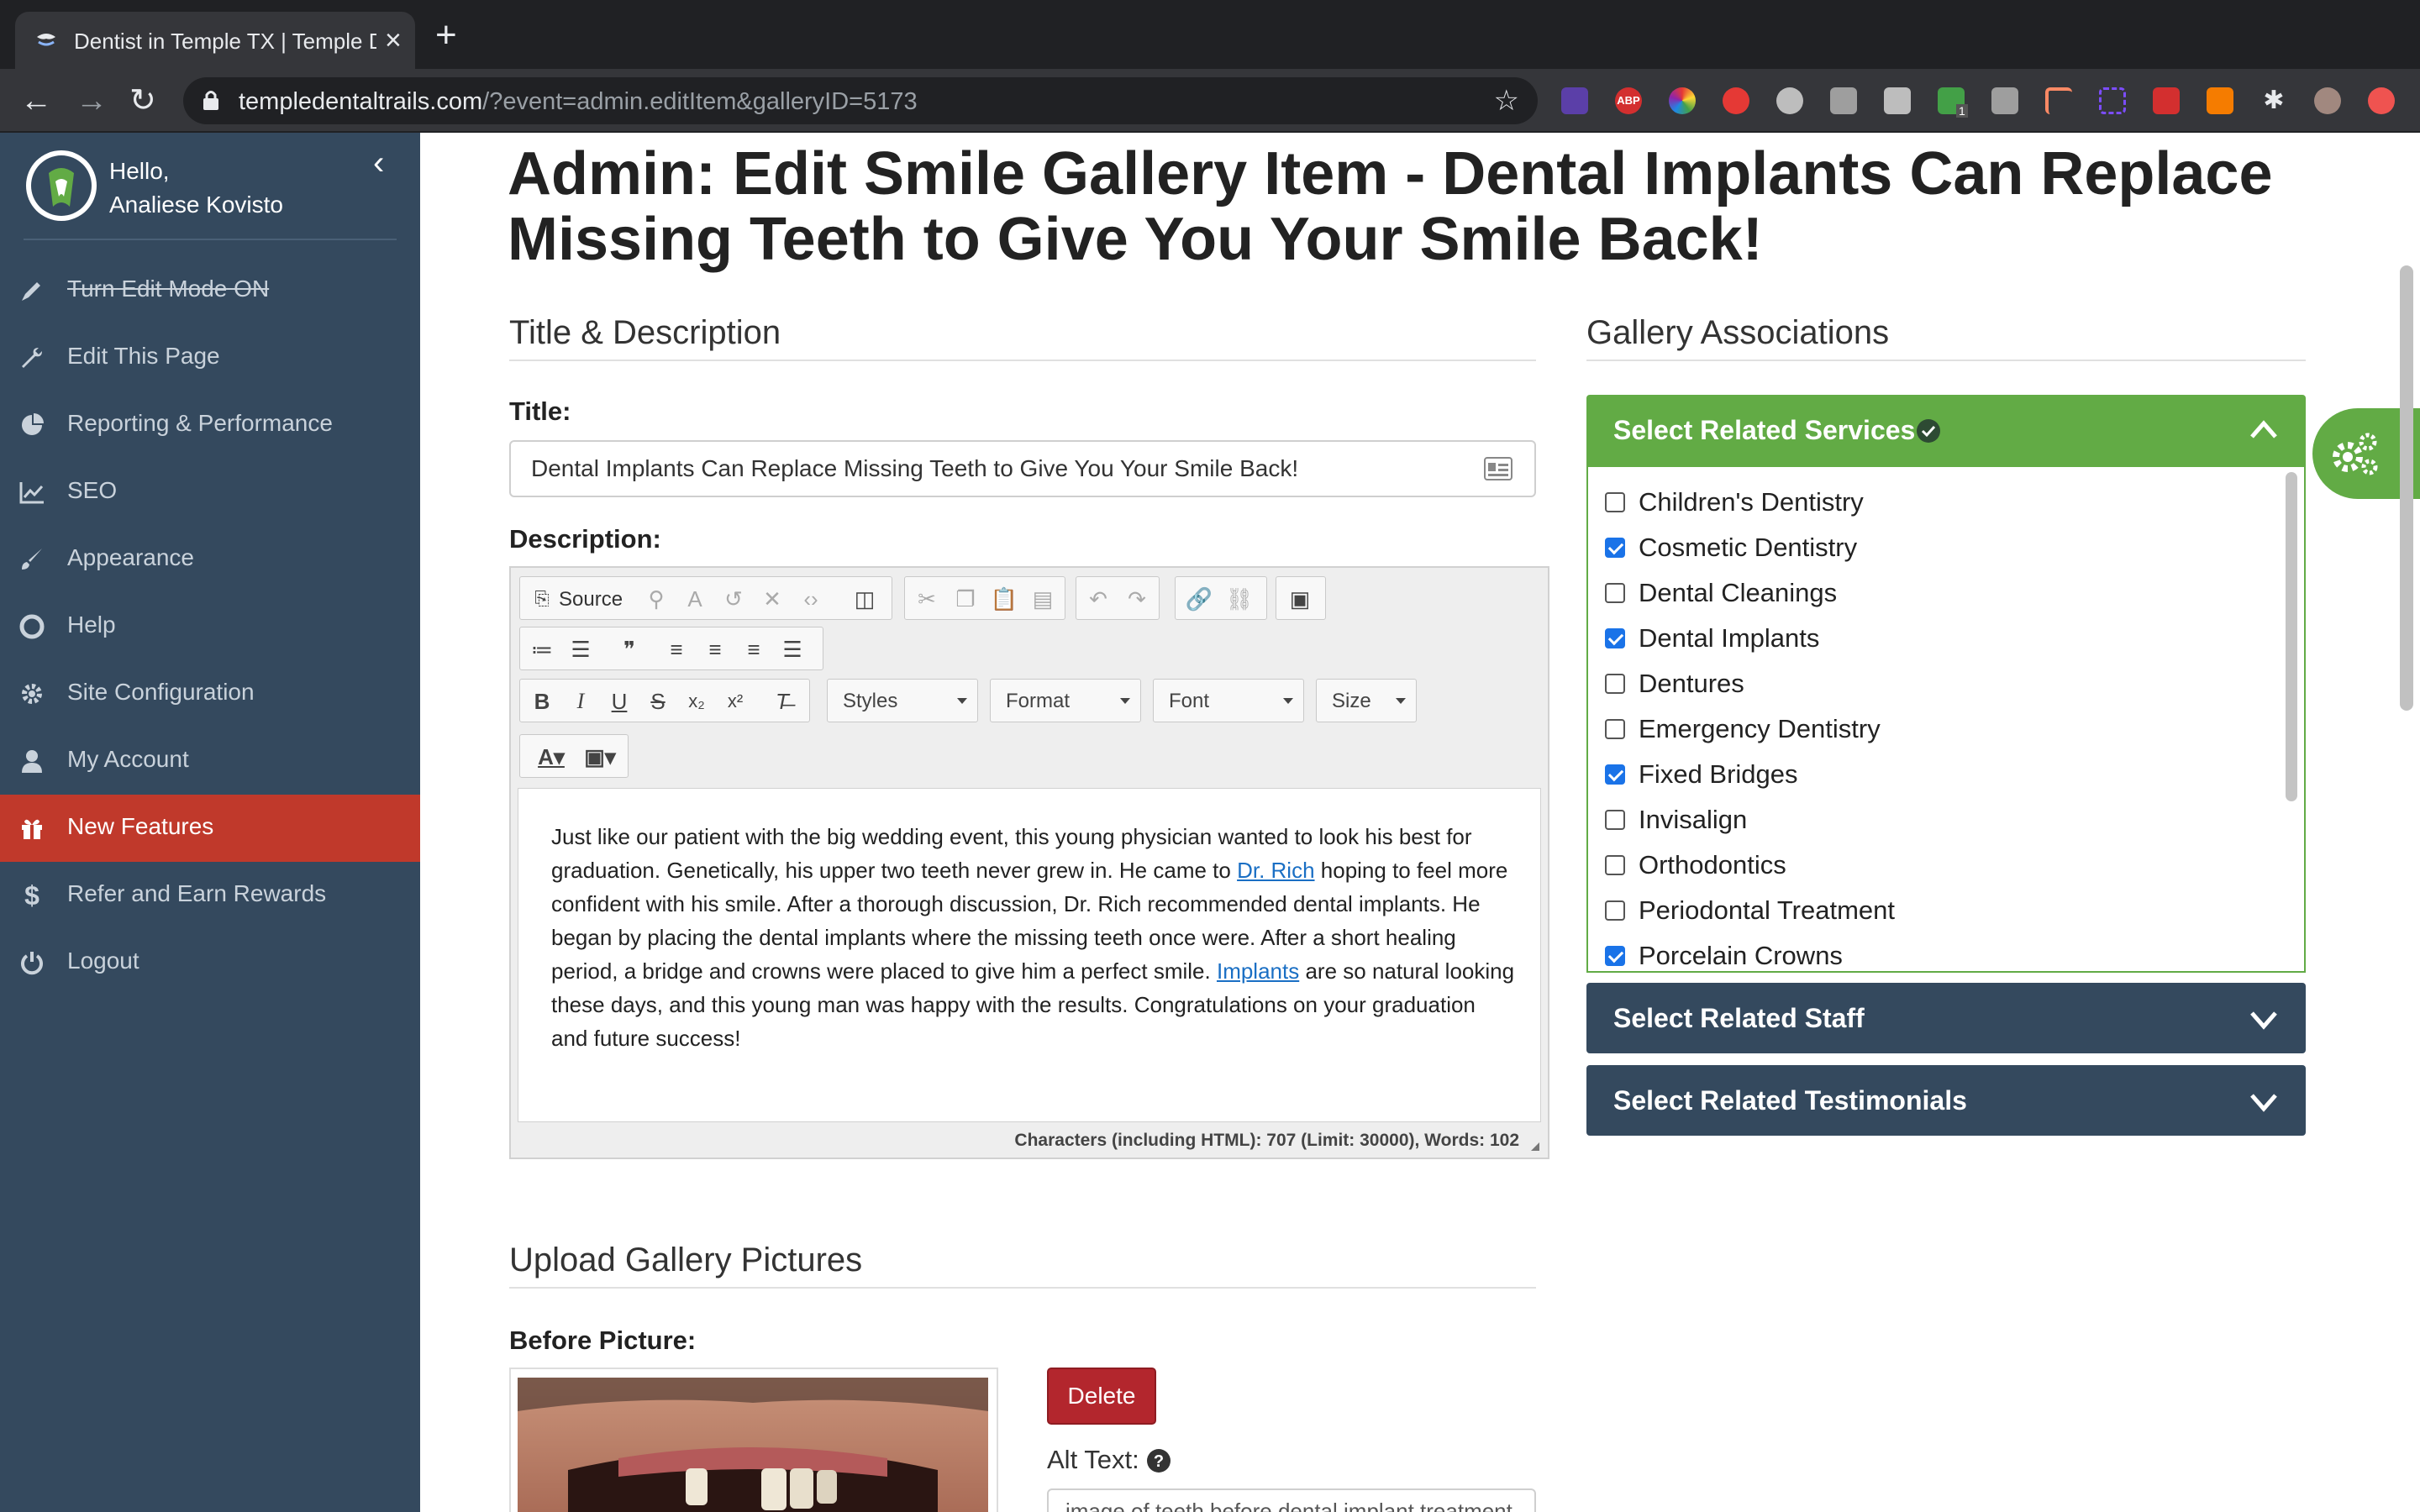 The width and height of the screenshot is (2420, 1512). Describe the element at coordinates (1239, 599) in the screenshot. I see `unlink-icon: ⛓` at that location.